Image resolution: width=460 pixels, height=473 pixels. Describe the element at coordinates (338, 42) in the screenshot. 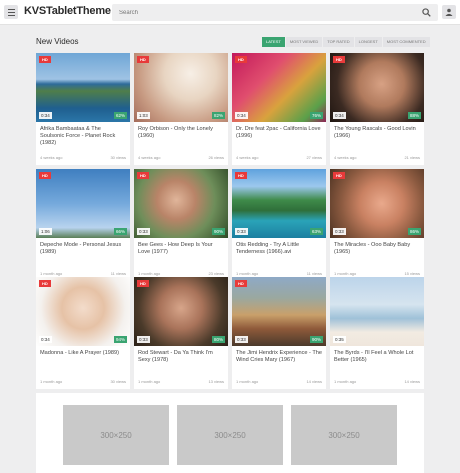

I see `tab-top-rated: TOP RATED` at that location.